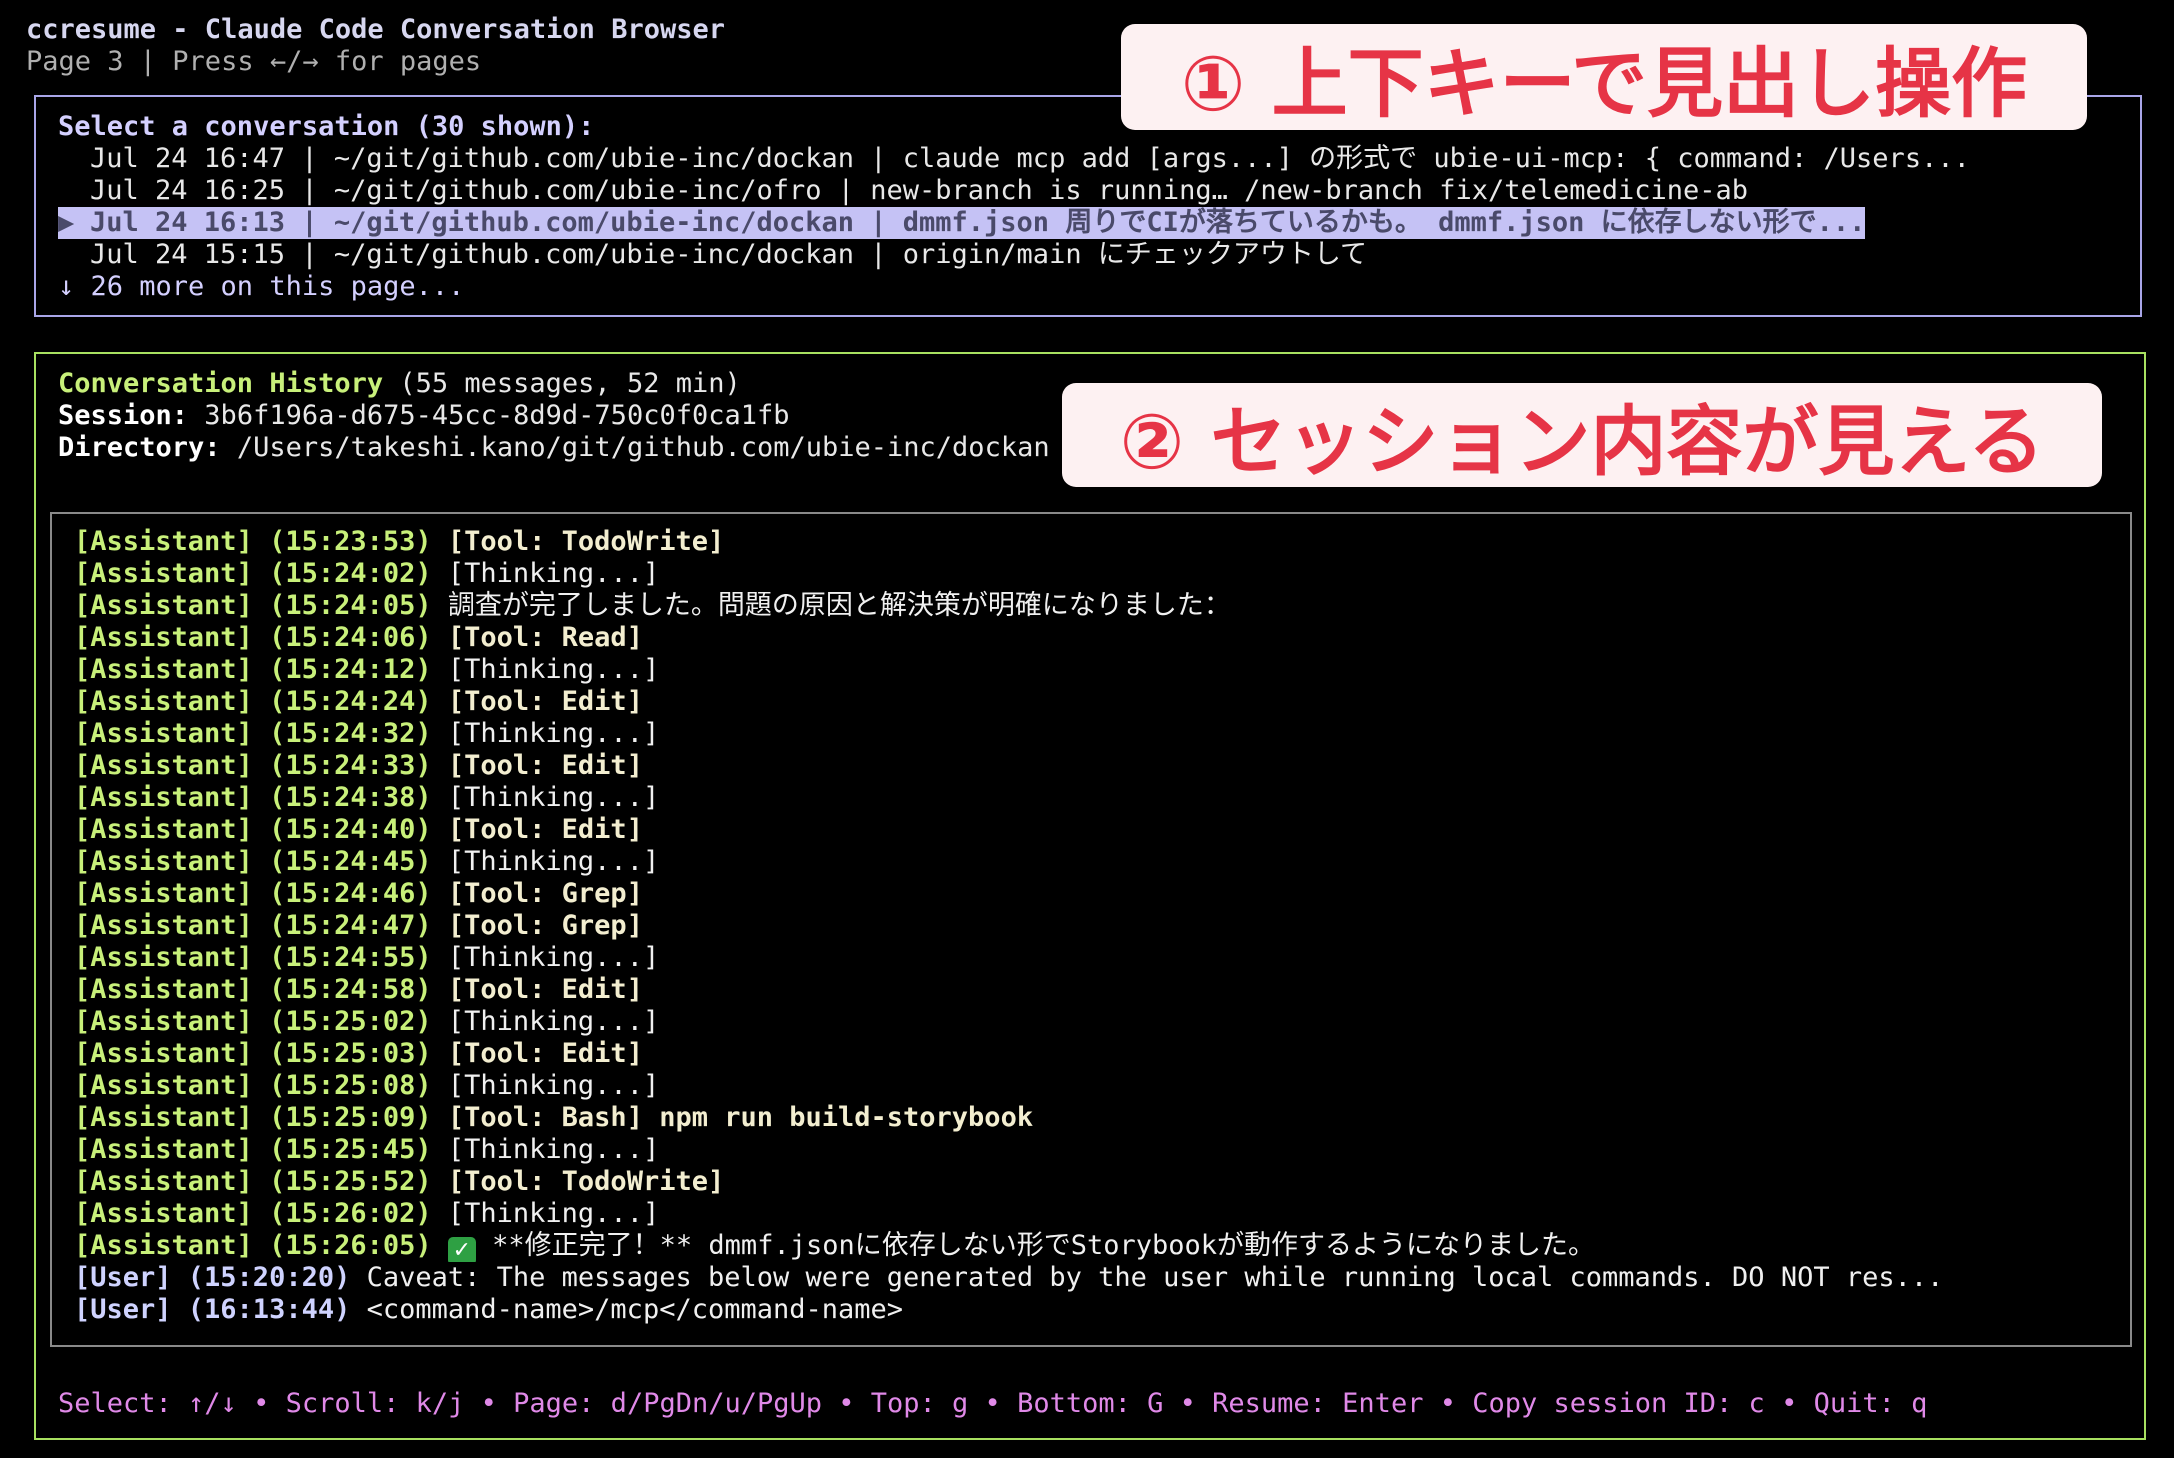 This screenshot has width=2174, height=1458. What do you see at coordinates (1008, 894) in the screenshot?
I see `message-row: [Assistant] (15:24:46) [Tool: Grep]` at bounding box center [1008, 894].